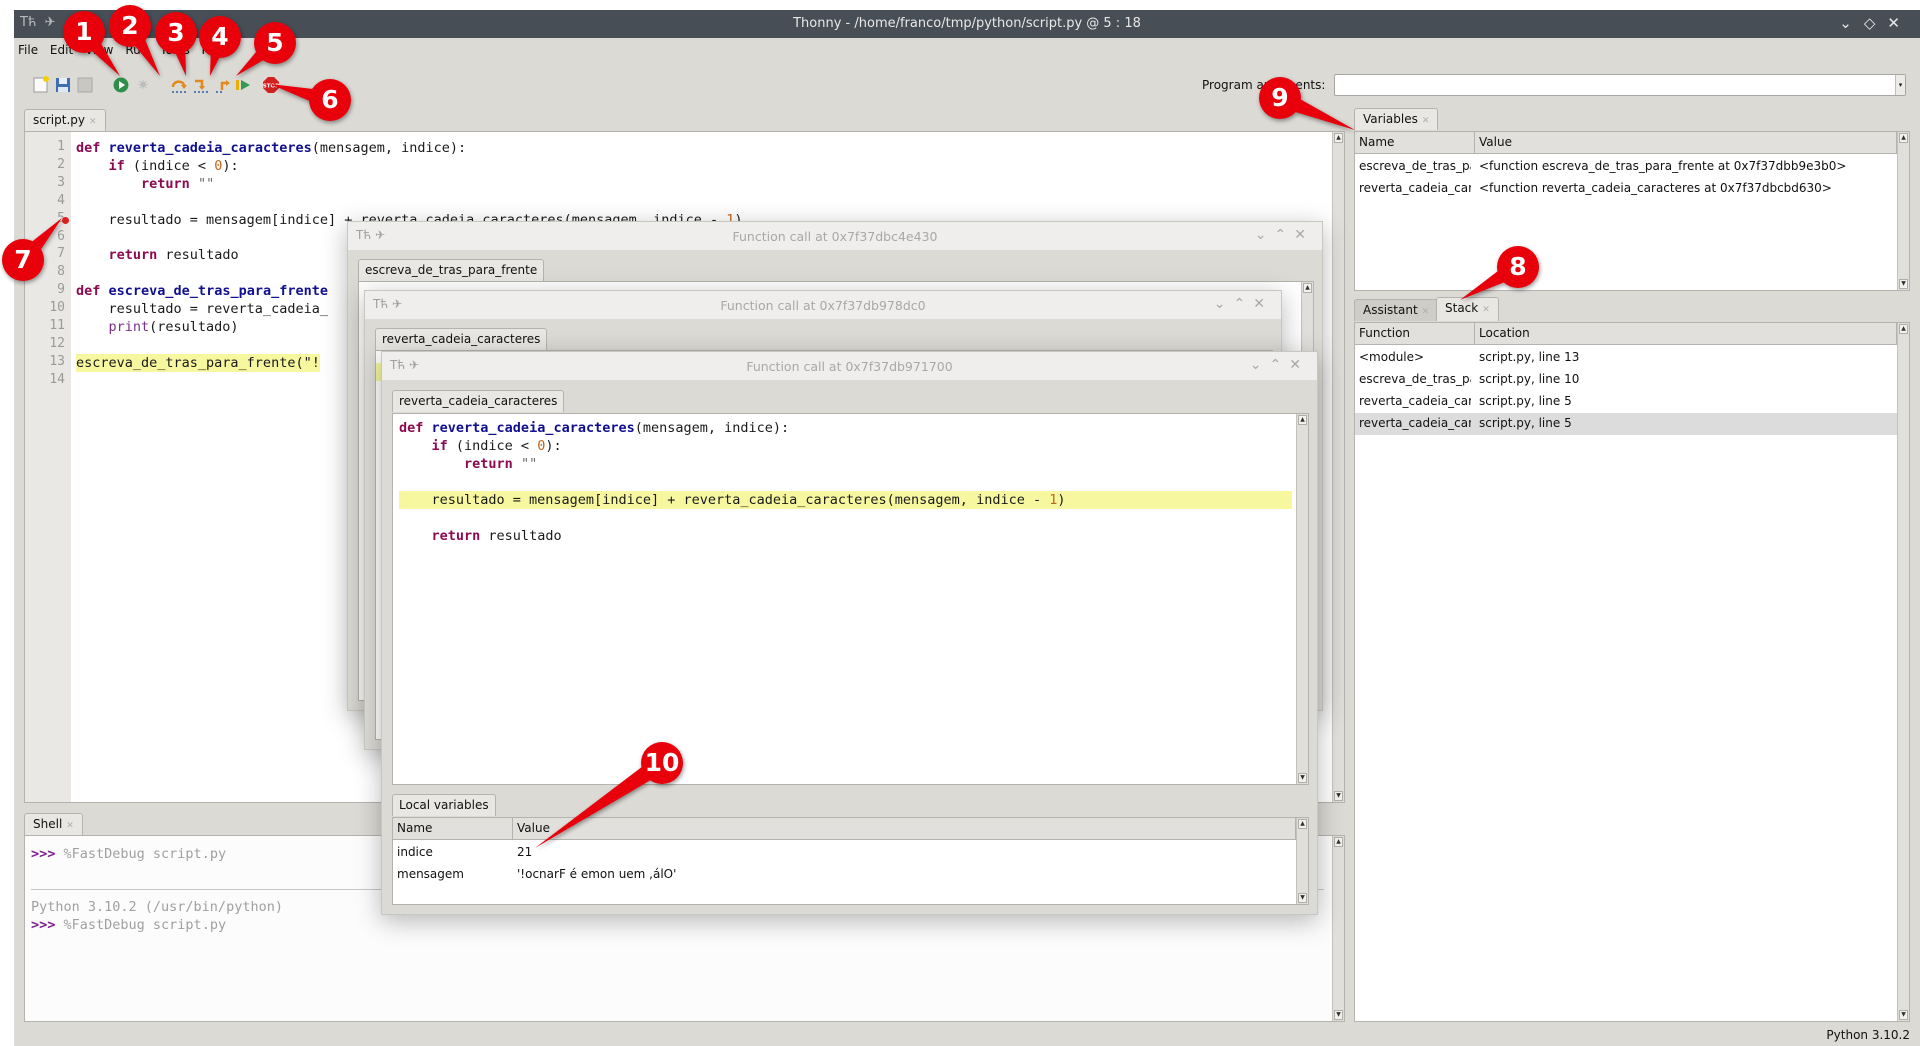  I want to click on annotation-marker-7: 7, so click(31, 250).